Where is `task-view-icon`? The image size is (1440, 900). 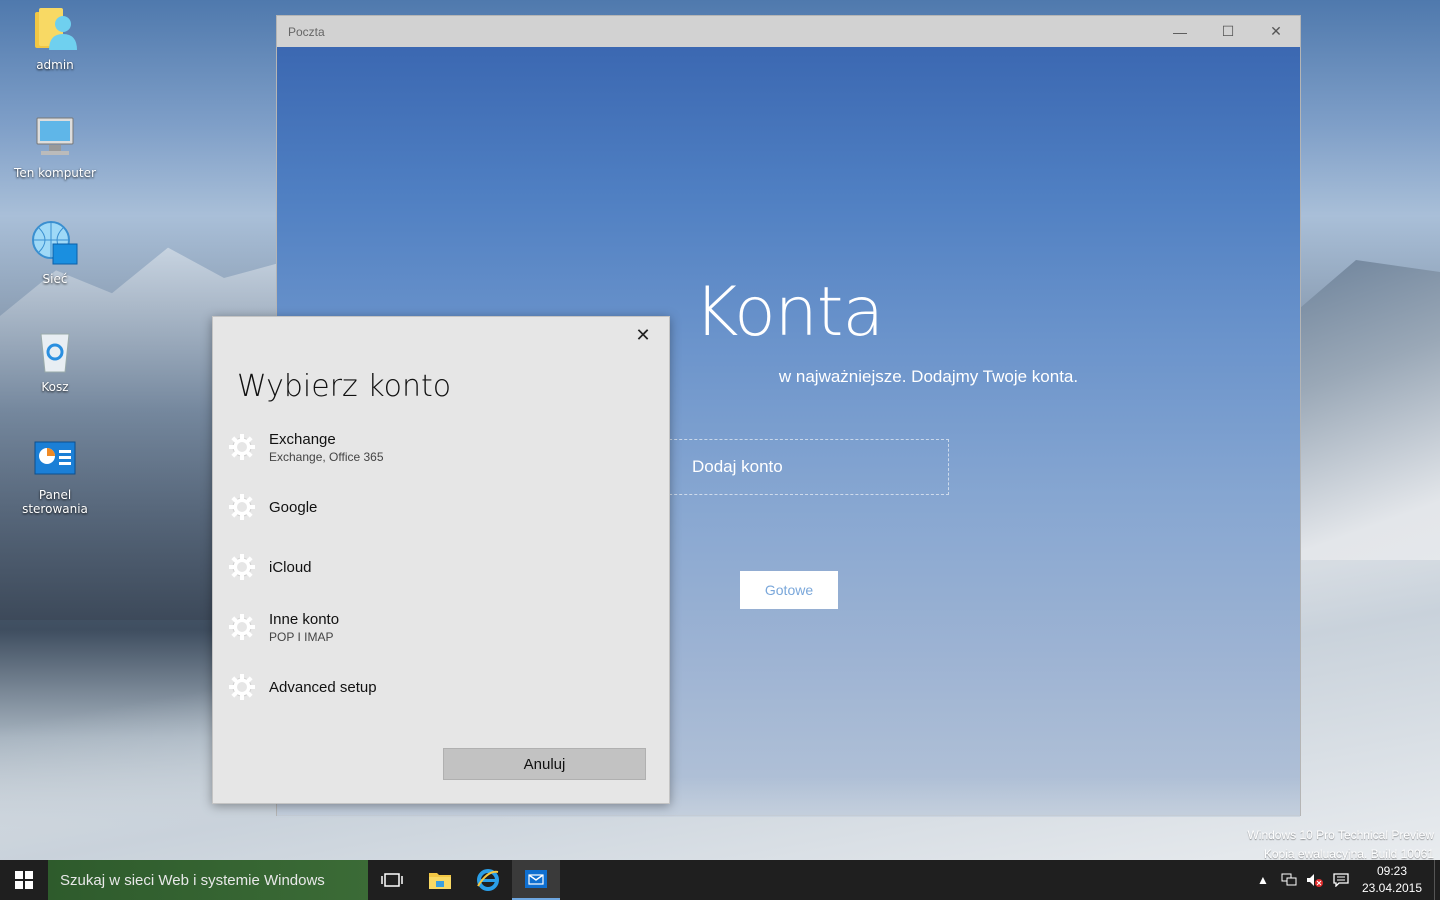
task-view-icon is located at coordinates (392, 880).